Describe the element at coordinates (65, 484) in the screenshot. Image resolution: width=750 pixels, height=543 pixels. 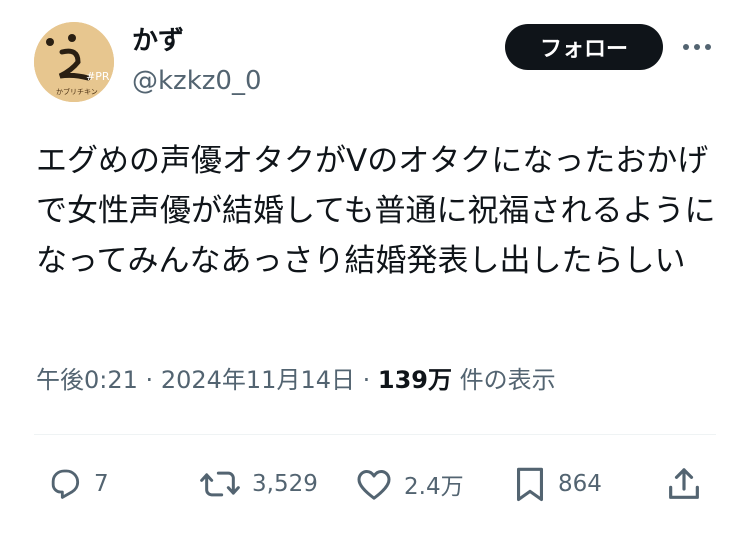
I see `reply-icon` at that location.